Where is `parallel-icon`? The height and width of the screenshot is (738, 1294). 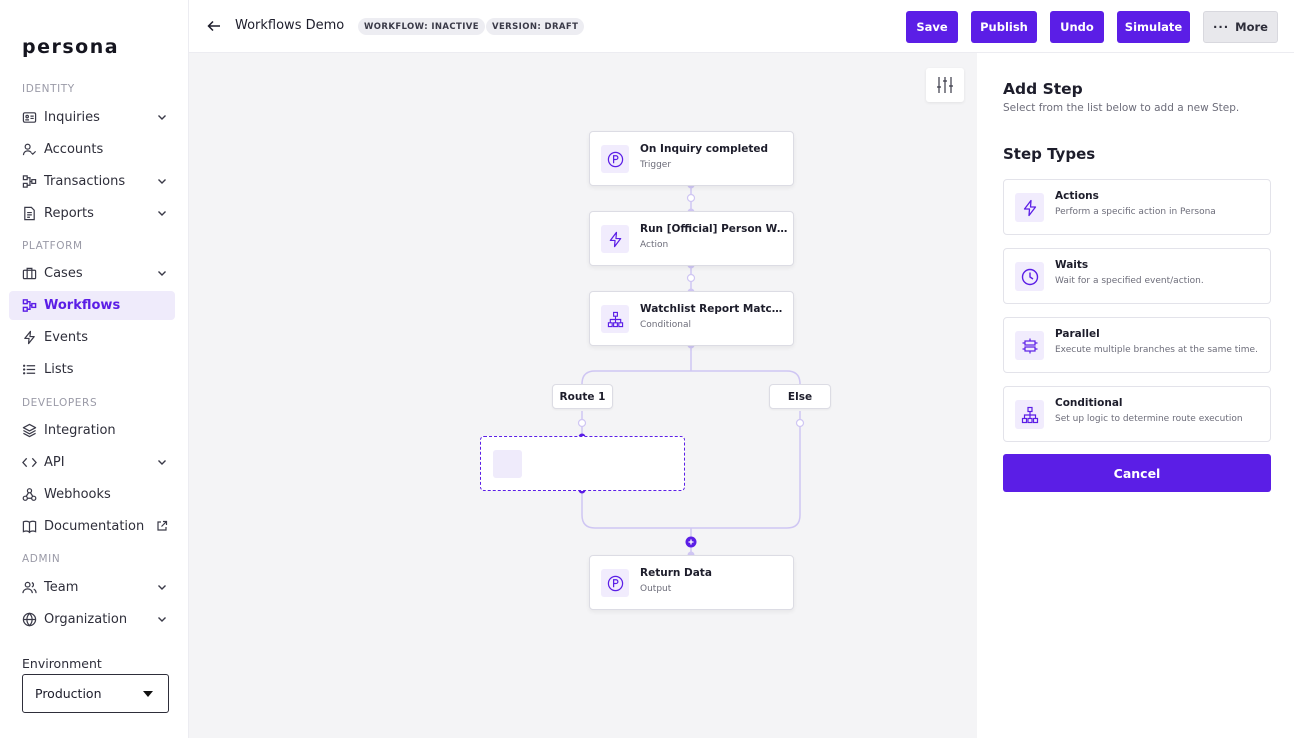
parallel-icon is located at coordinates (1029, 345).